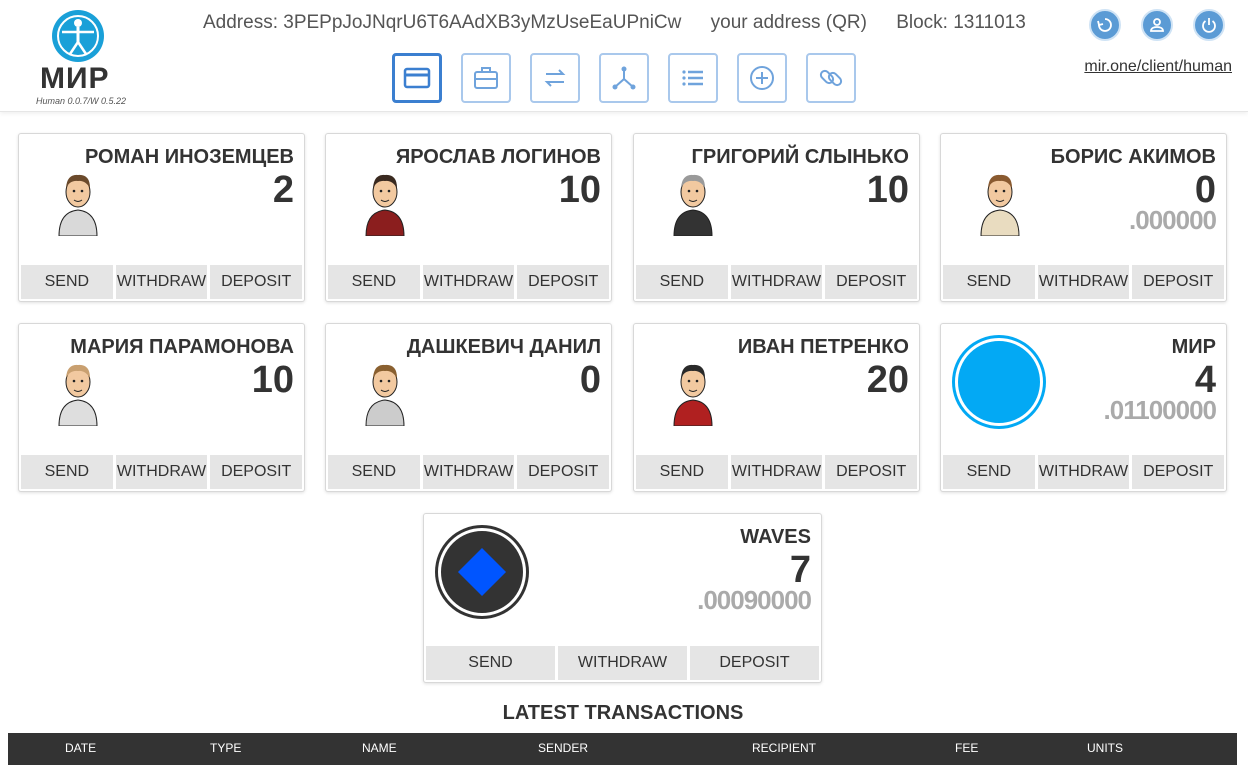 The image size is (1248, 778). What do you see at coordinates (800, 570) in the screenshot?
I see `card-amount: 7` at bounding box center [800, 570].